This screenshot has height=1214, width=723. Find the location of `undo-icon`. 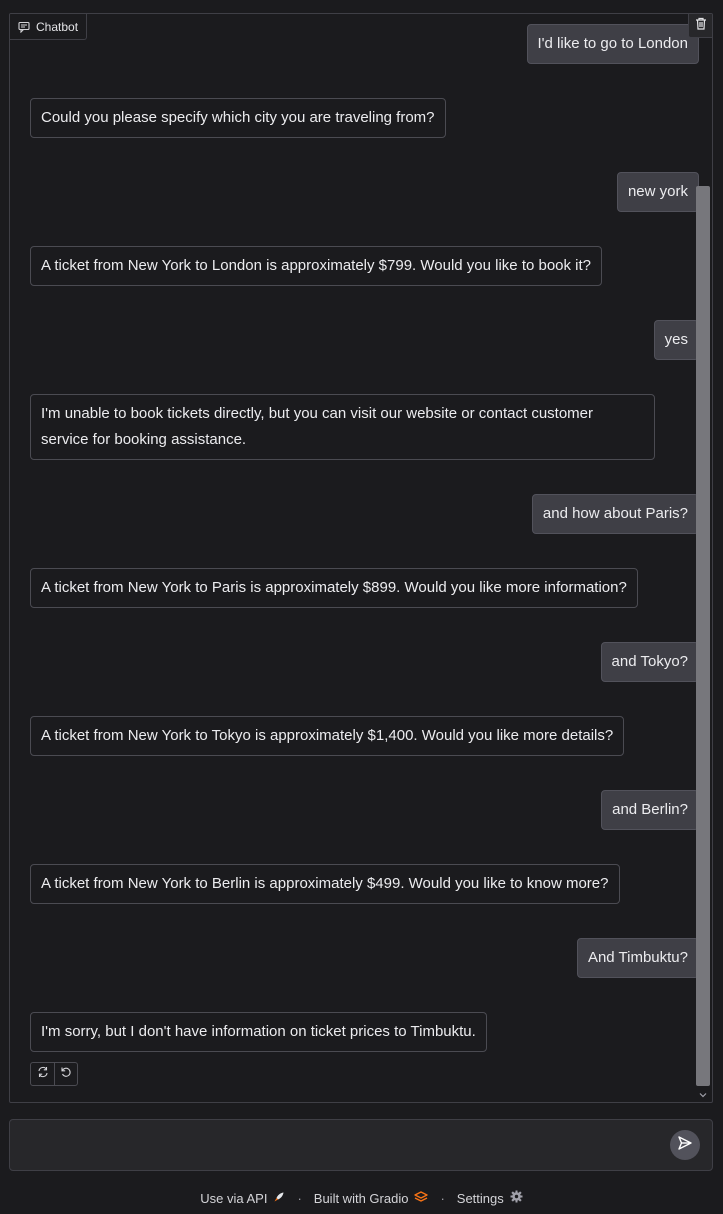

undo-icon is located at coordinates (66, 1074).